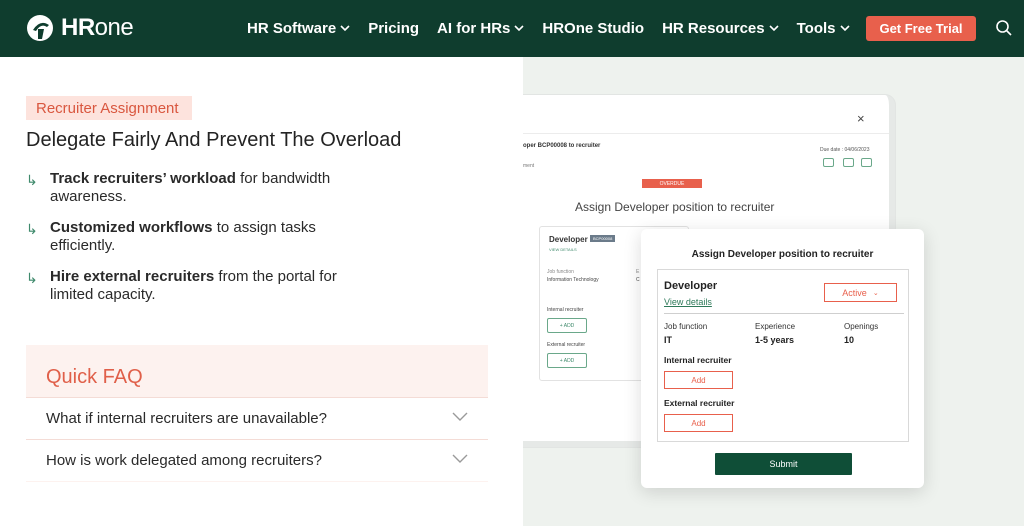 This screenshot has width=1024, height=526. What do you see at coordinates (184, 460) in the screenshot?
I see `faq-question: How is work delegated among recruiters?` at bounding box center [184, 460].